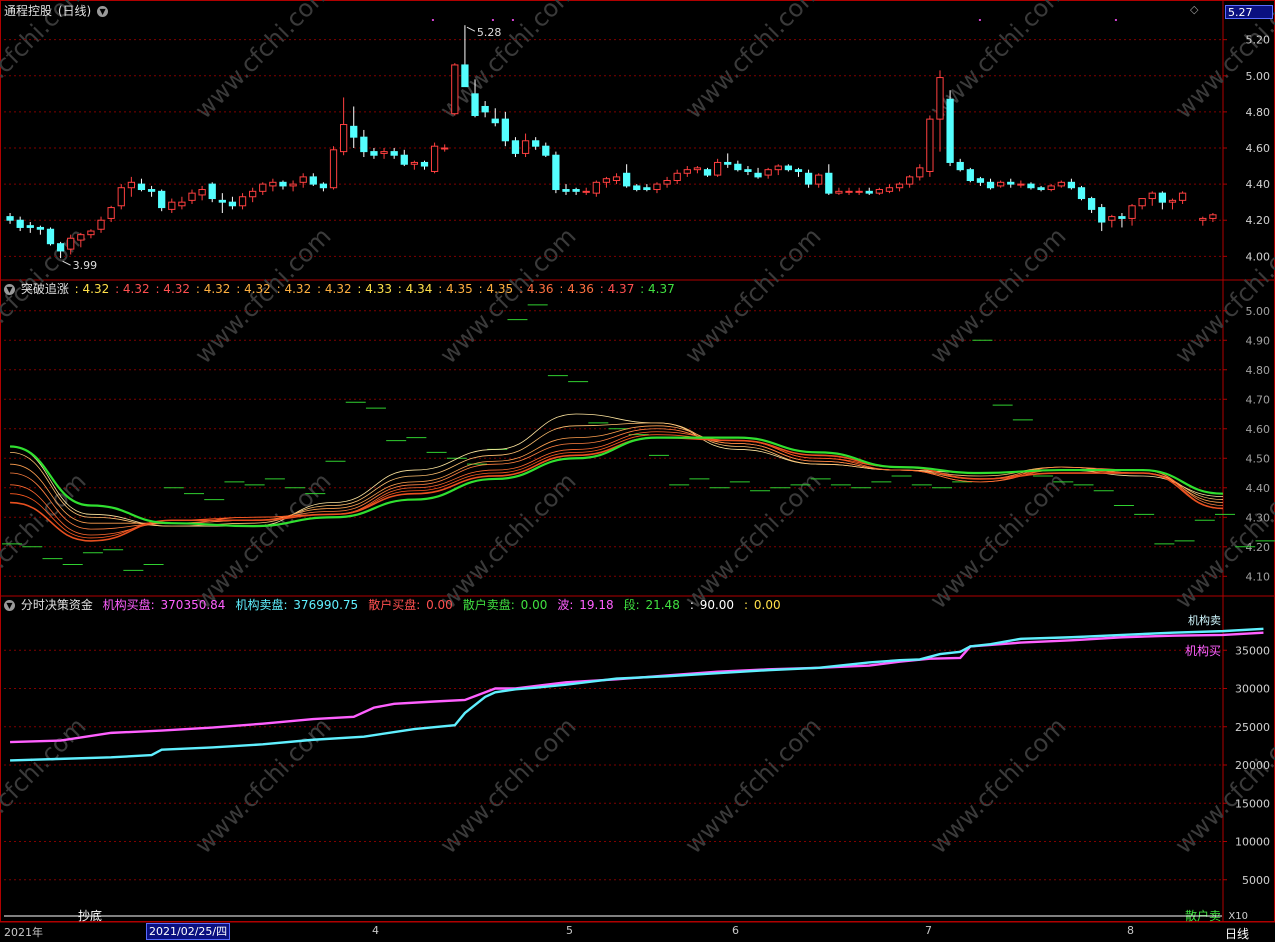 The height and width of the screenshot is (942, 1275). What do you see at coordinates (1252, 803) in the screenshot?
I see `y-tick-label: 15000` at bounding box center [1252, 803].